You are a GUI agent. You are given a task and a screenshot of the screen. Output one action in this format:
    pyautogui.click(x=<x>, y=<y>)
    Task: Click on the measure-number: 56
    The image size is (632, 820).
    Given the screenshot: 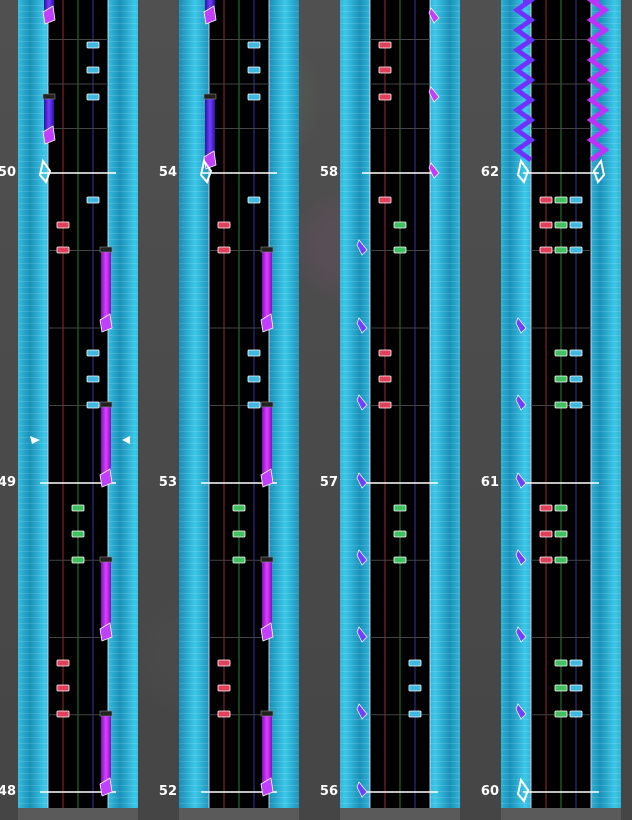 What is the action you would take?
    pyautogui.click(x=329, y=791)
    